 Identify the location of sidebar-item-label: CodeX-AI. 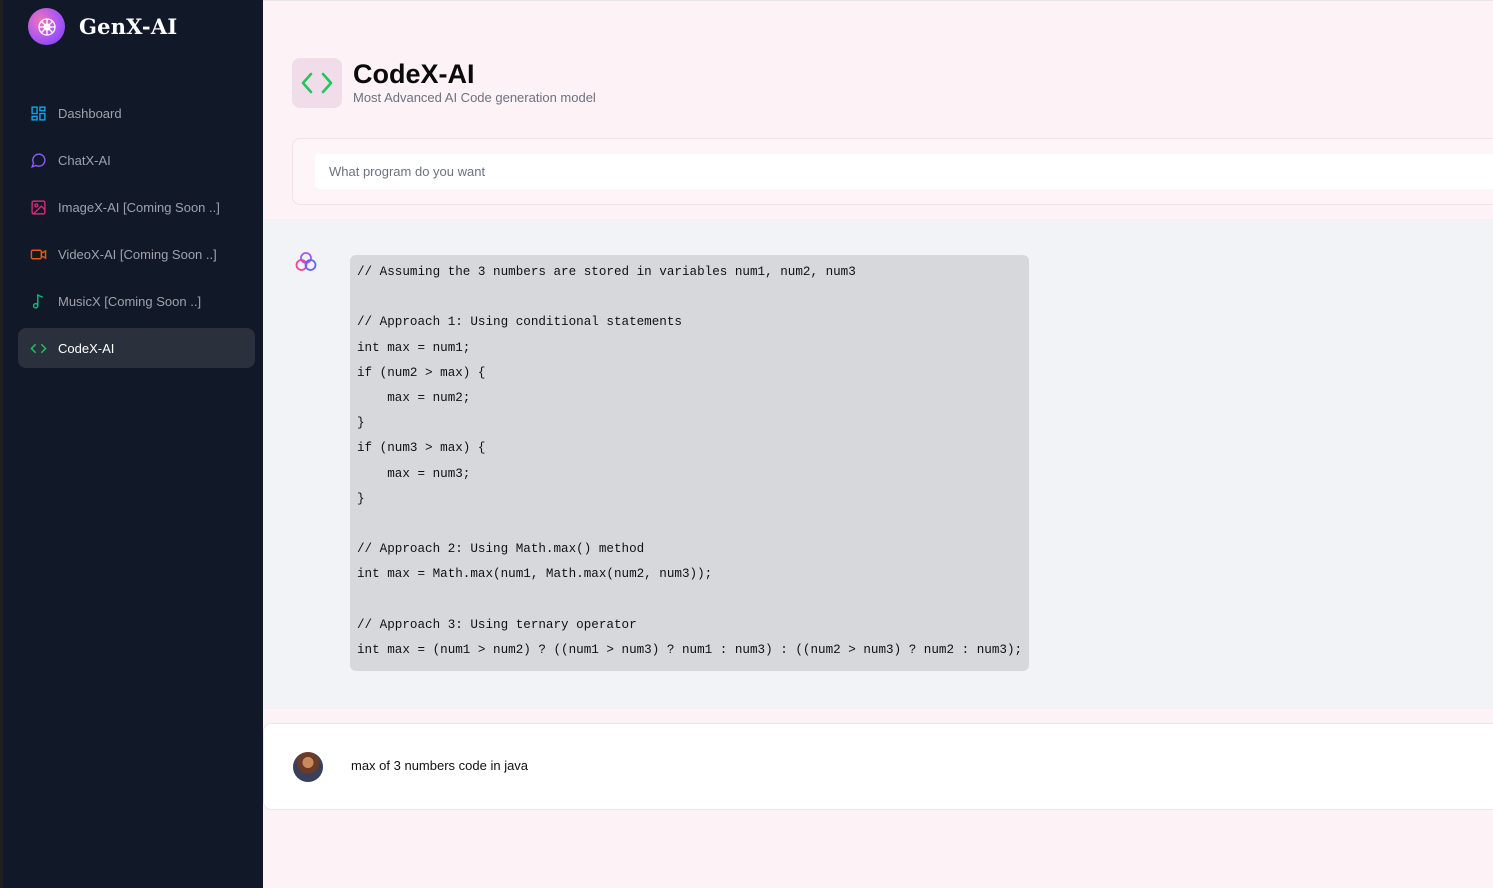
(86, 348).